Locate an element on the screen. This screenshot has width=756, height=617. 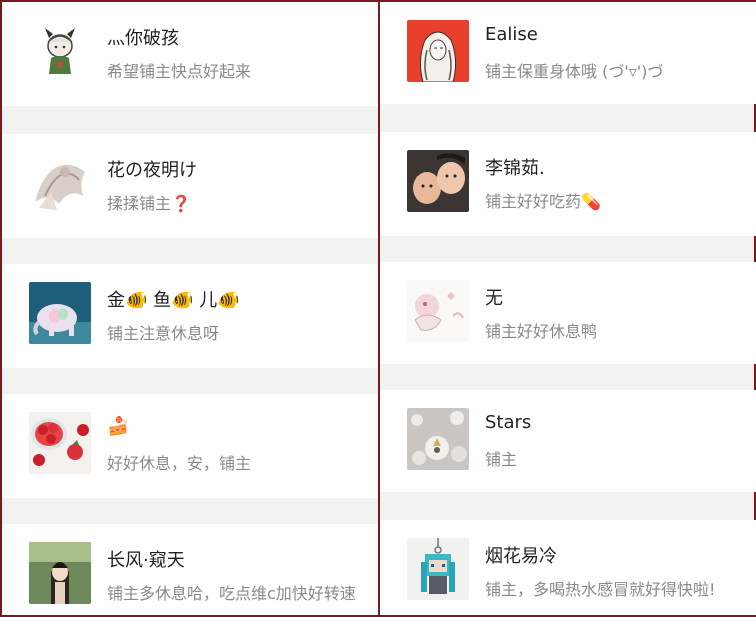
comment-text: 铺主保重身体哦 (づ'▿')づ is located at coordinates (574, 71).